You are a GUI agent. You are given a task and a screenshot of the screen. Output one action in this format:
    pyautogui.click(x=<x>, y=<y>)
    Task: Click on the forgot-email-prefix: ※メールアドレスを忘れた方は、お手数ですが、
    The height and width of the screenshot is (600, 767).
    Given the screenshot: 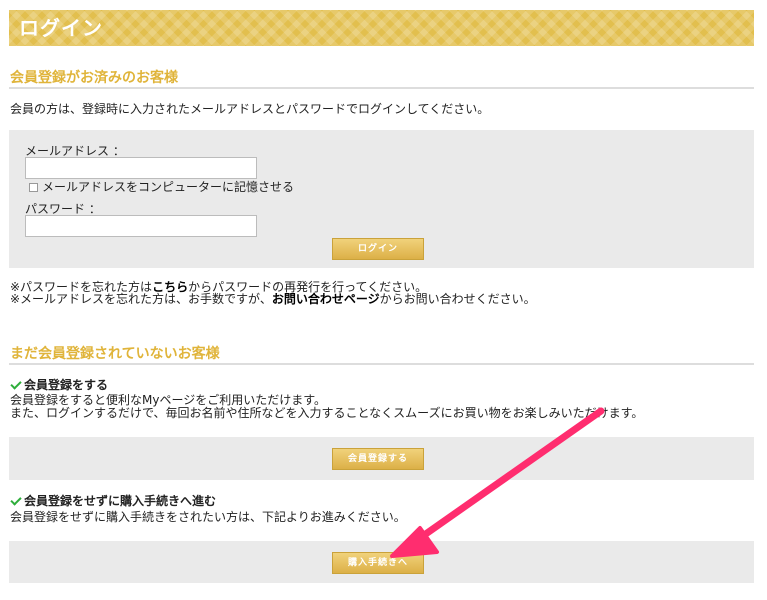 What is the action you would take?
    pyautogui.click(x=141, y=299)
    